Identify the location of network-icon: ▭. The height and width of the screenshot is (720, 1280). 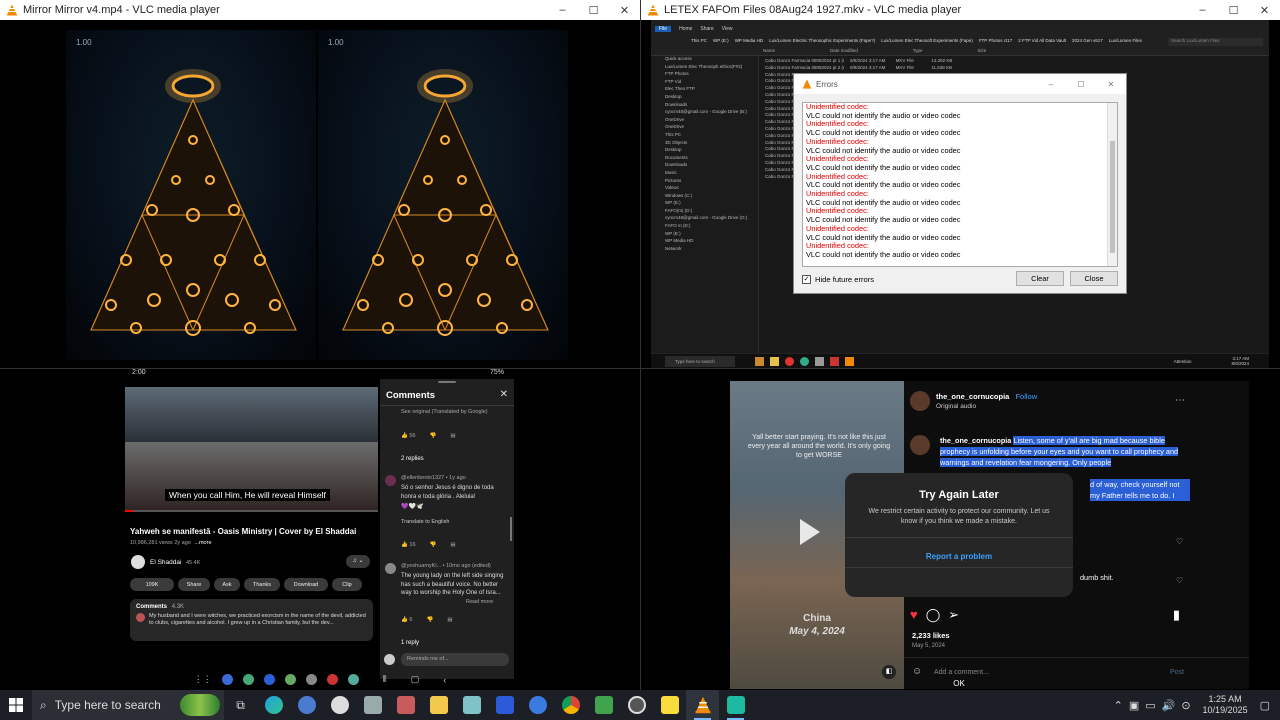
(1150, 705).